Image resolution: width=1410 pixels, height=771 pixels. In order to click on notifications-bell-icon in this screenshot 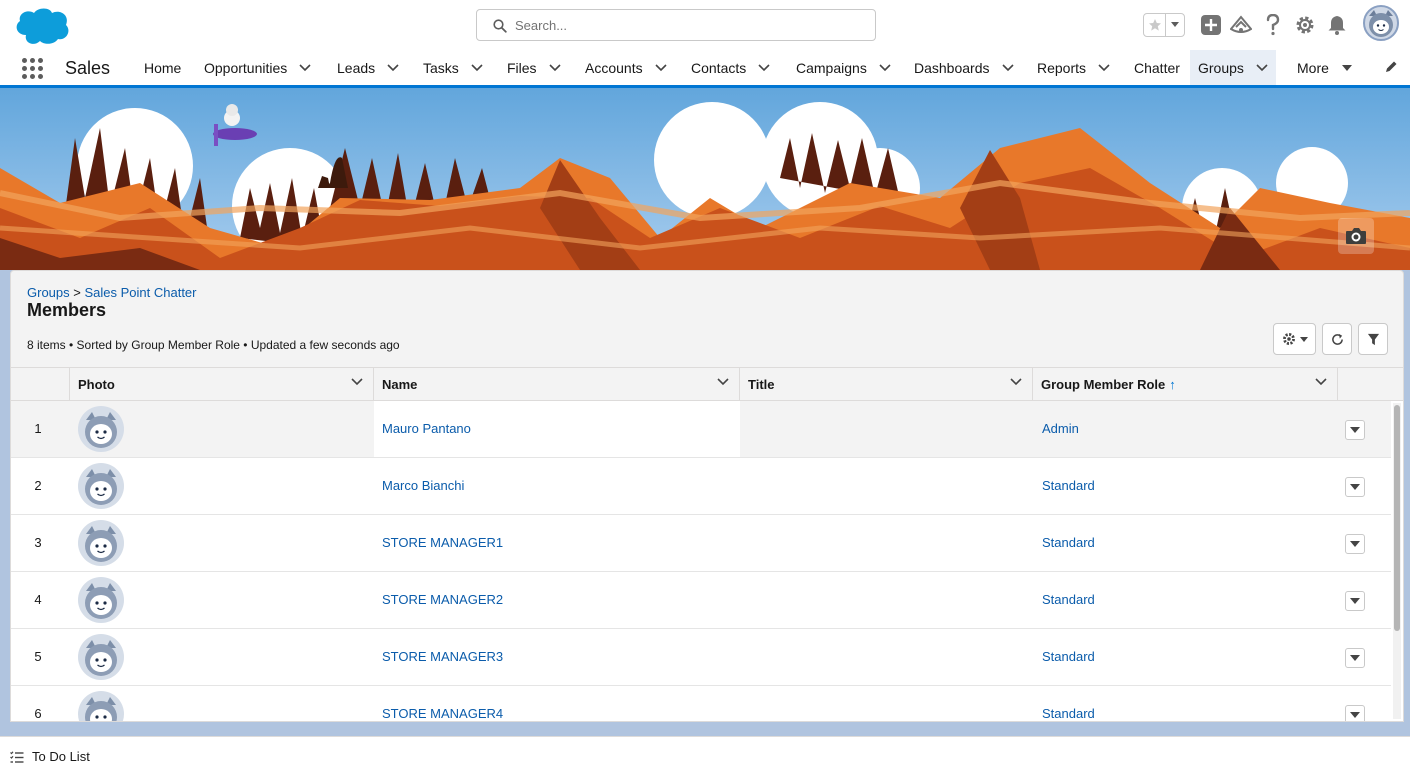, I will do `click(1337, 25)`.